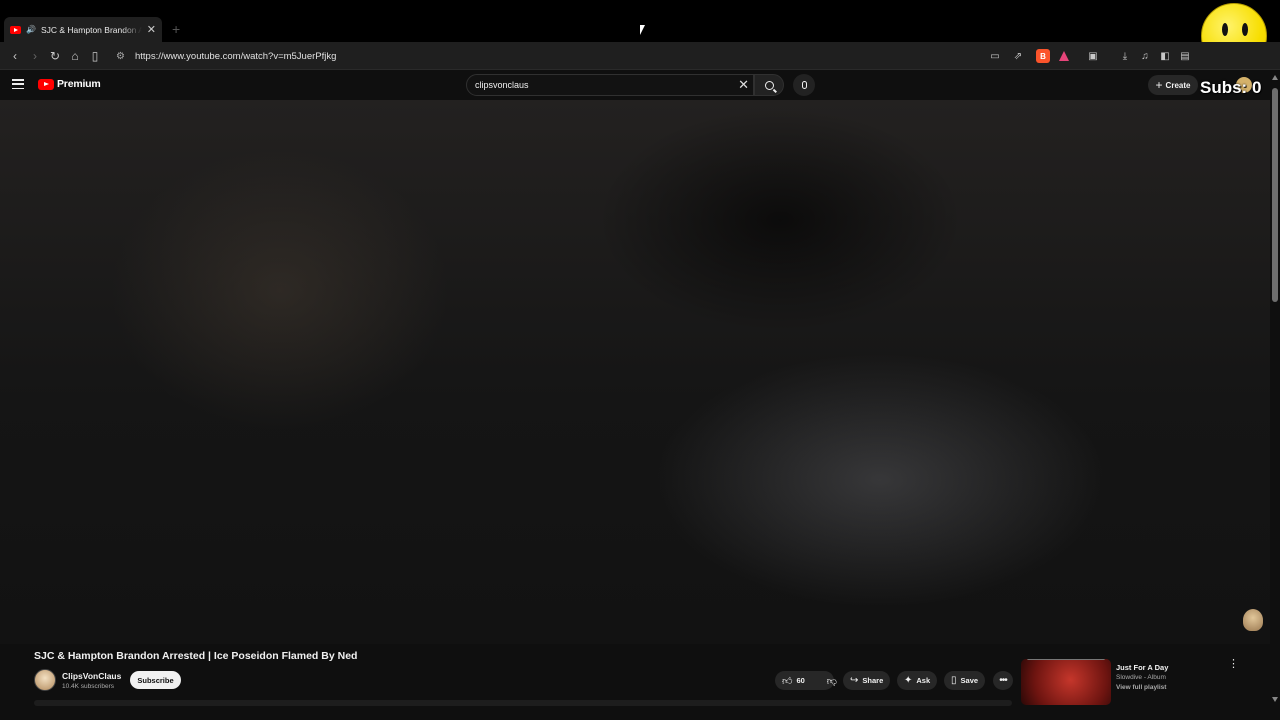 This screenshot has height=720, width=1280. Describe the element at coordinates (1159, 85) in the screenshot. I see `plus-icon: +` at that location.